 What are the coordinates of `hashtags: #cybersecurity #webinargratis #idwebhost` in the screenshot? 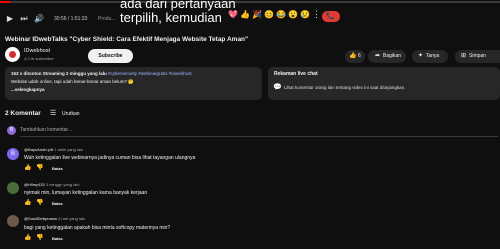 It's located at (150, 73).